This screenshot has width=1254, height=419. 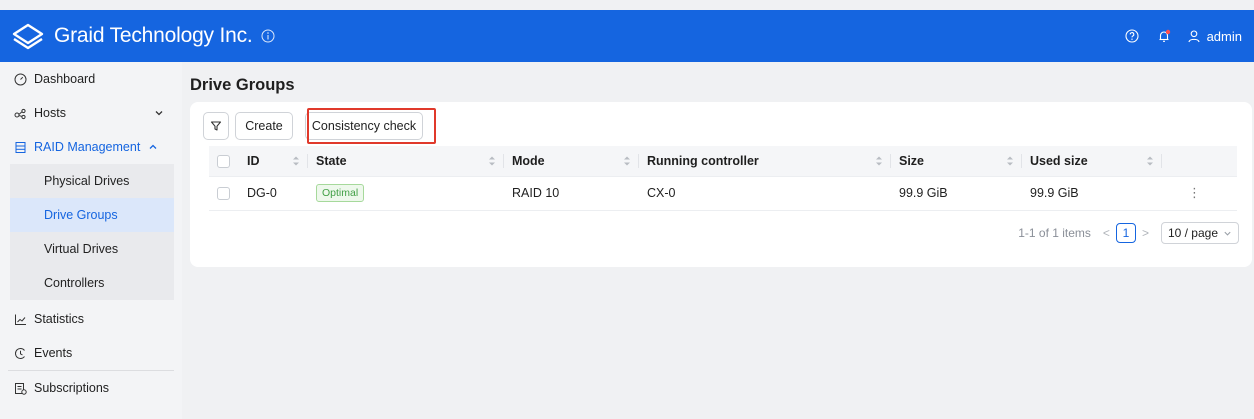 I want to click on help-icon, so click(x=1132, y=36).